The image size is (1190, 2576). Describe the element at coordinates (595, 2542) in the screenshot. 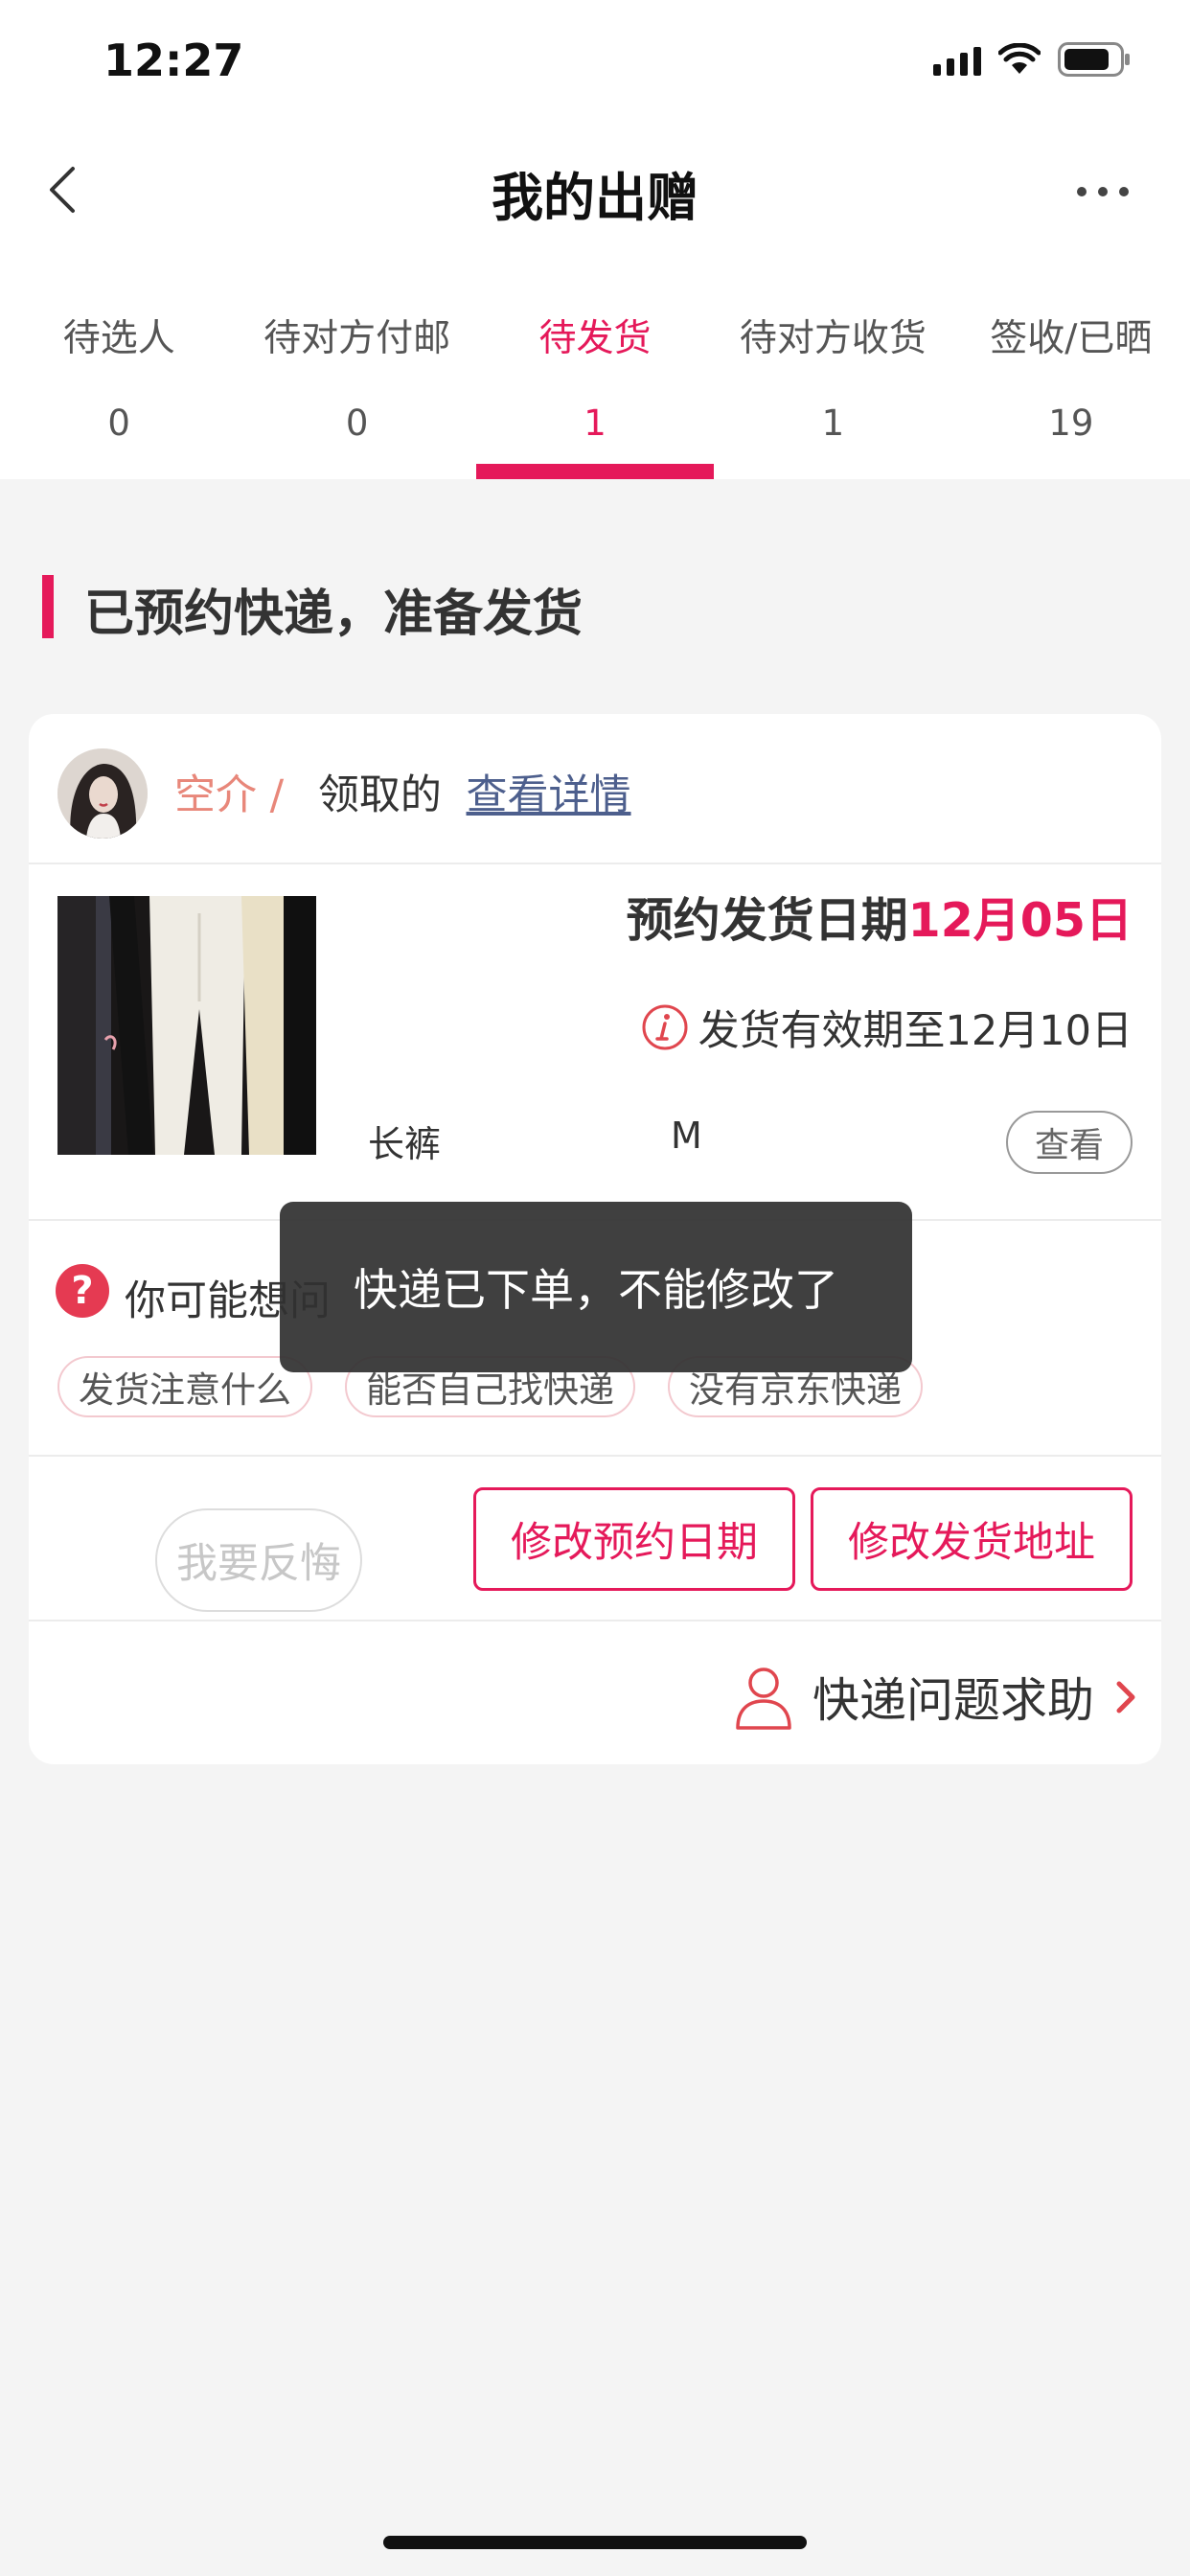

I see `home-indicator` at that location.